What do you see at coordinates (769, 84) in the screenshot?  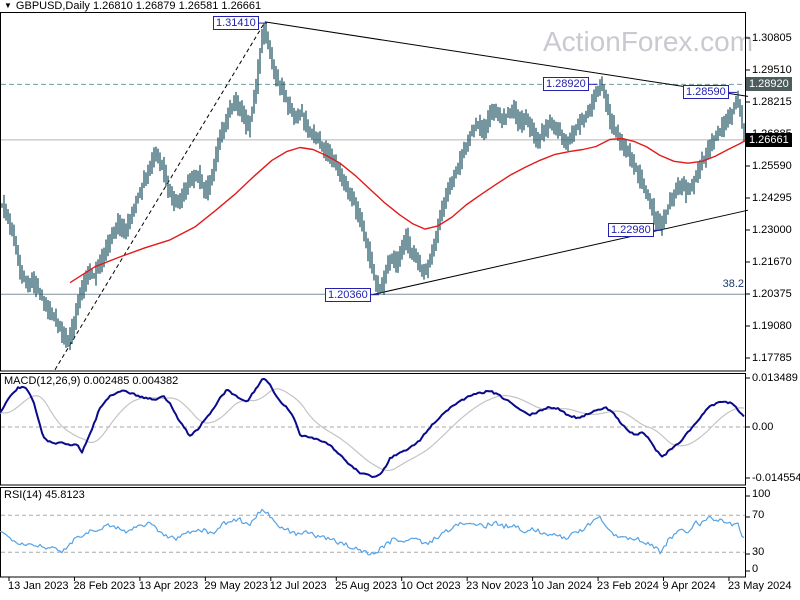 I see `price-axis-tag: 1.28920` at bounding box center [769, 84].